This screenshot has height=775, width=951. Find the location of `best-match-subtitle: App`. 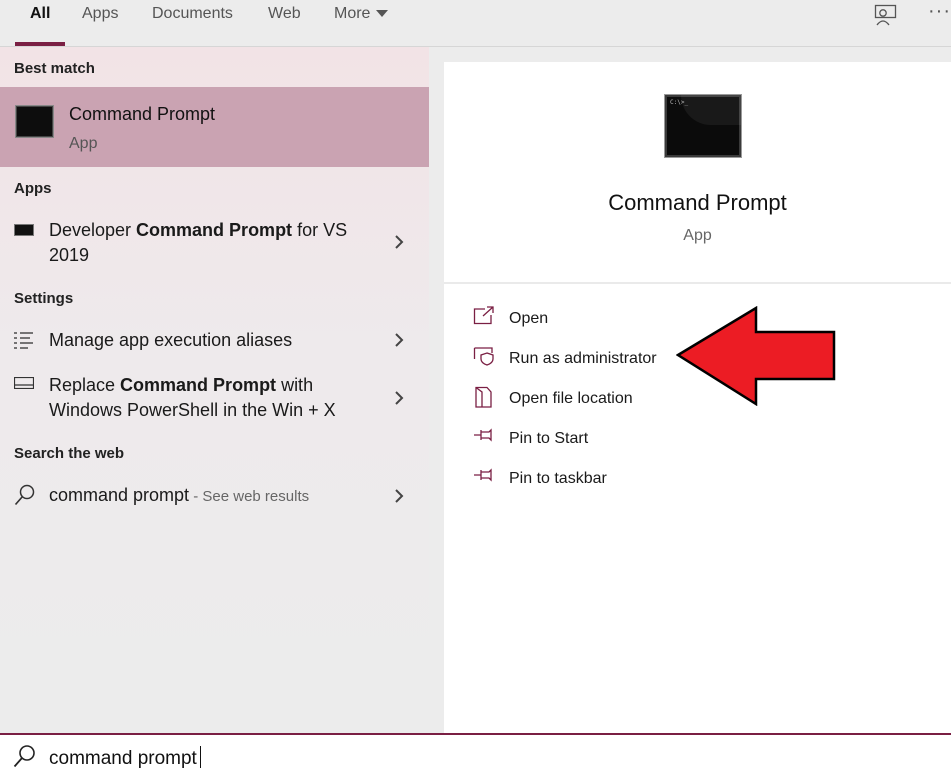

best-match-subtitle: App is located at coordinates (83, 143).